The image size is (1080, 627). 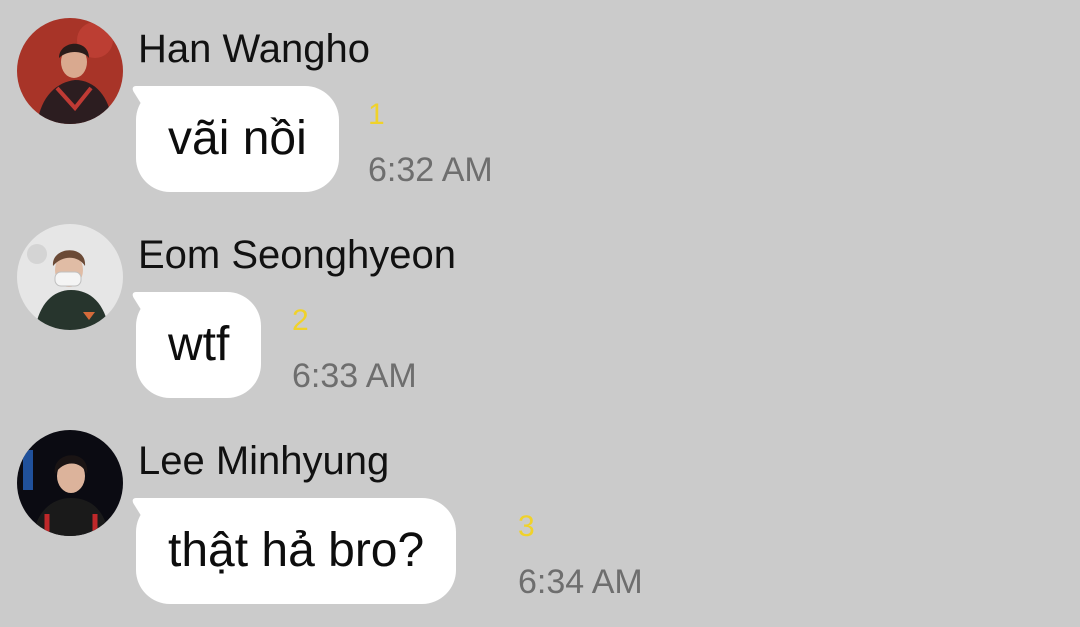 I want to click on avatar-han-wangho, so click(x=70, y=71).